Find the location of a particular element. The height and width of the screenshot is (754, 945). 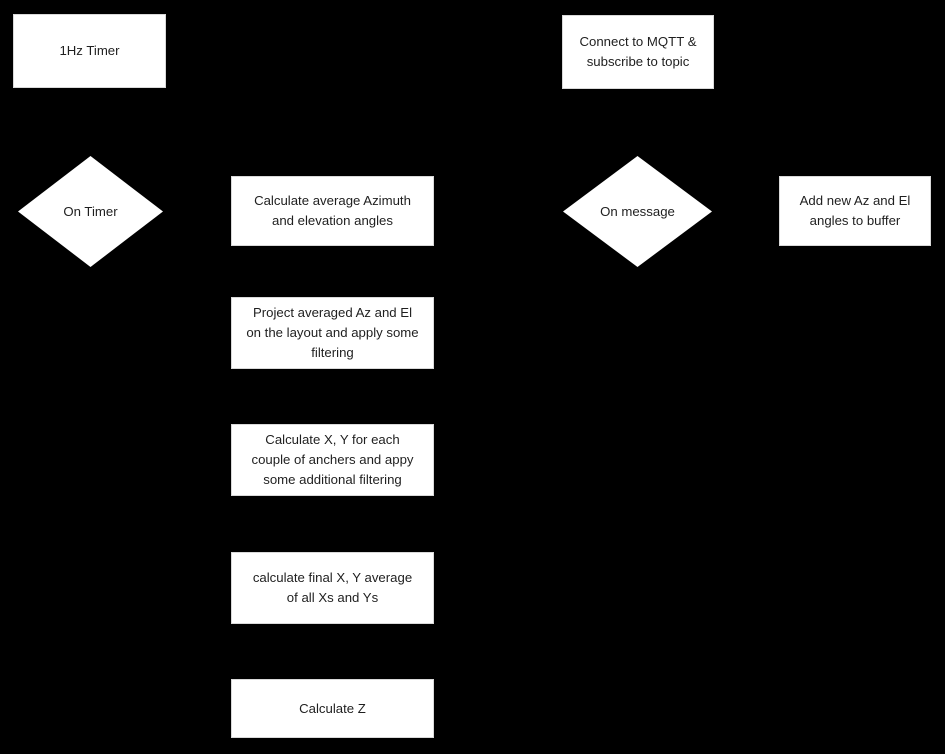

node-label: On message is located at coordinates (637, 211).